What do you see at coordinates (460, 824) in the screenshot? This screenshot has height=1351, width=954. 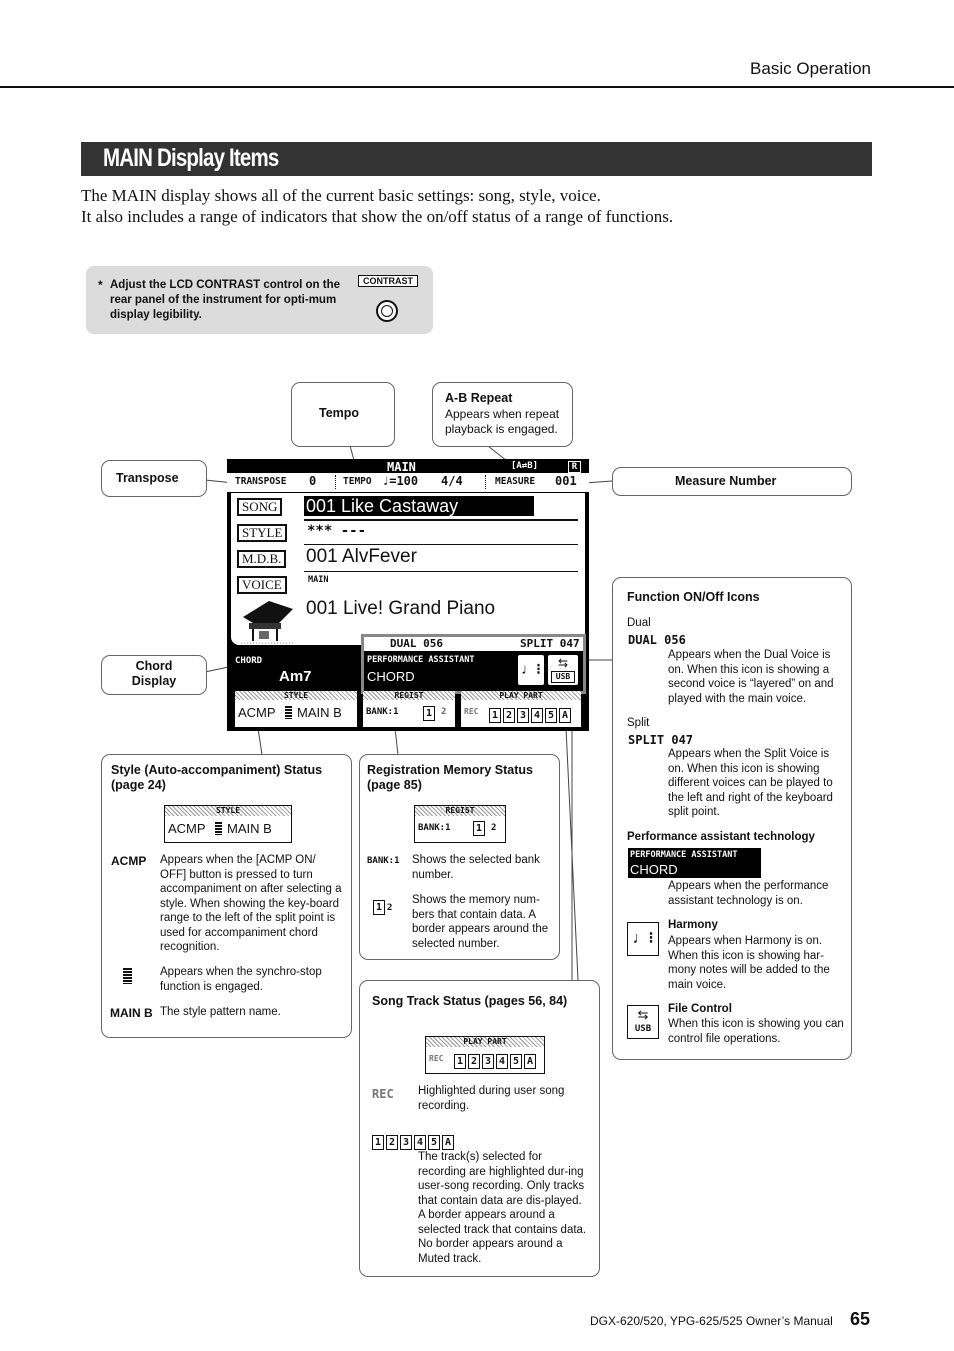 I see `regist-panel-sample: REGIST BANK:1 1 2` at bounding box center [460, 824].